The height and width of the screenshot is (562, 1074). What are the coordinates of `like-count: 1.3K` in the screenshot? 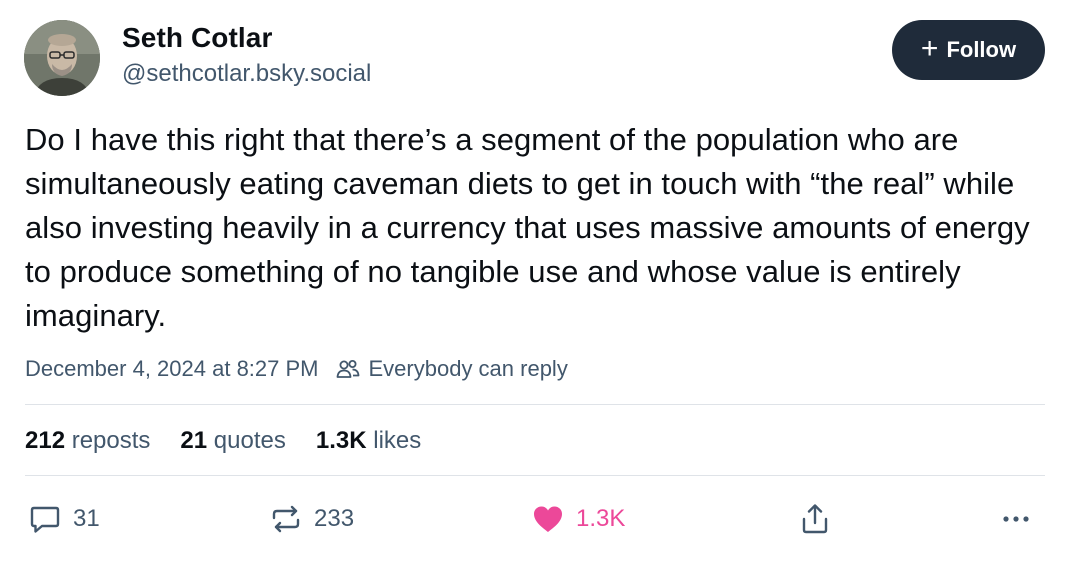 It's located at (601, 518).